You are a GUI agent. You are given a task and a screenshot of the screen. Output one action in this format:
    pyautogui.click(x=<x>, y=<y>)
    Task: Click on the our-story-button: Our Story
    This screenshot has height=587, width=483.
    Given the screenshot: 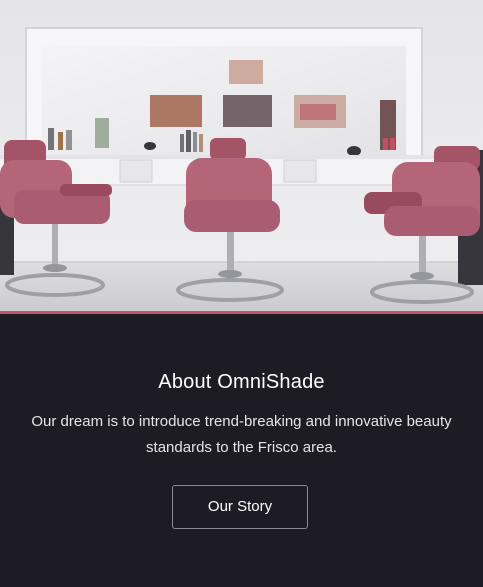 What is the action you would take?
    pyautogui.click(x=240, y=507)
    